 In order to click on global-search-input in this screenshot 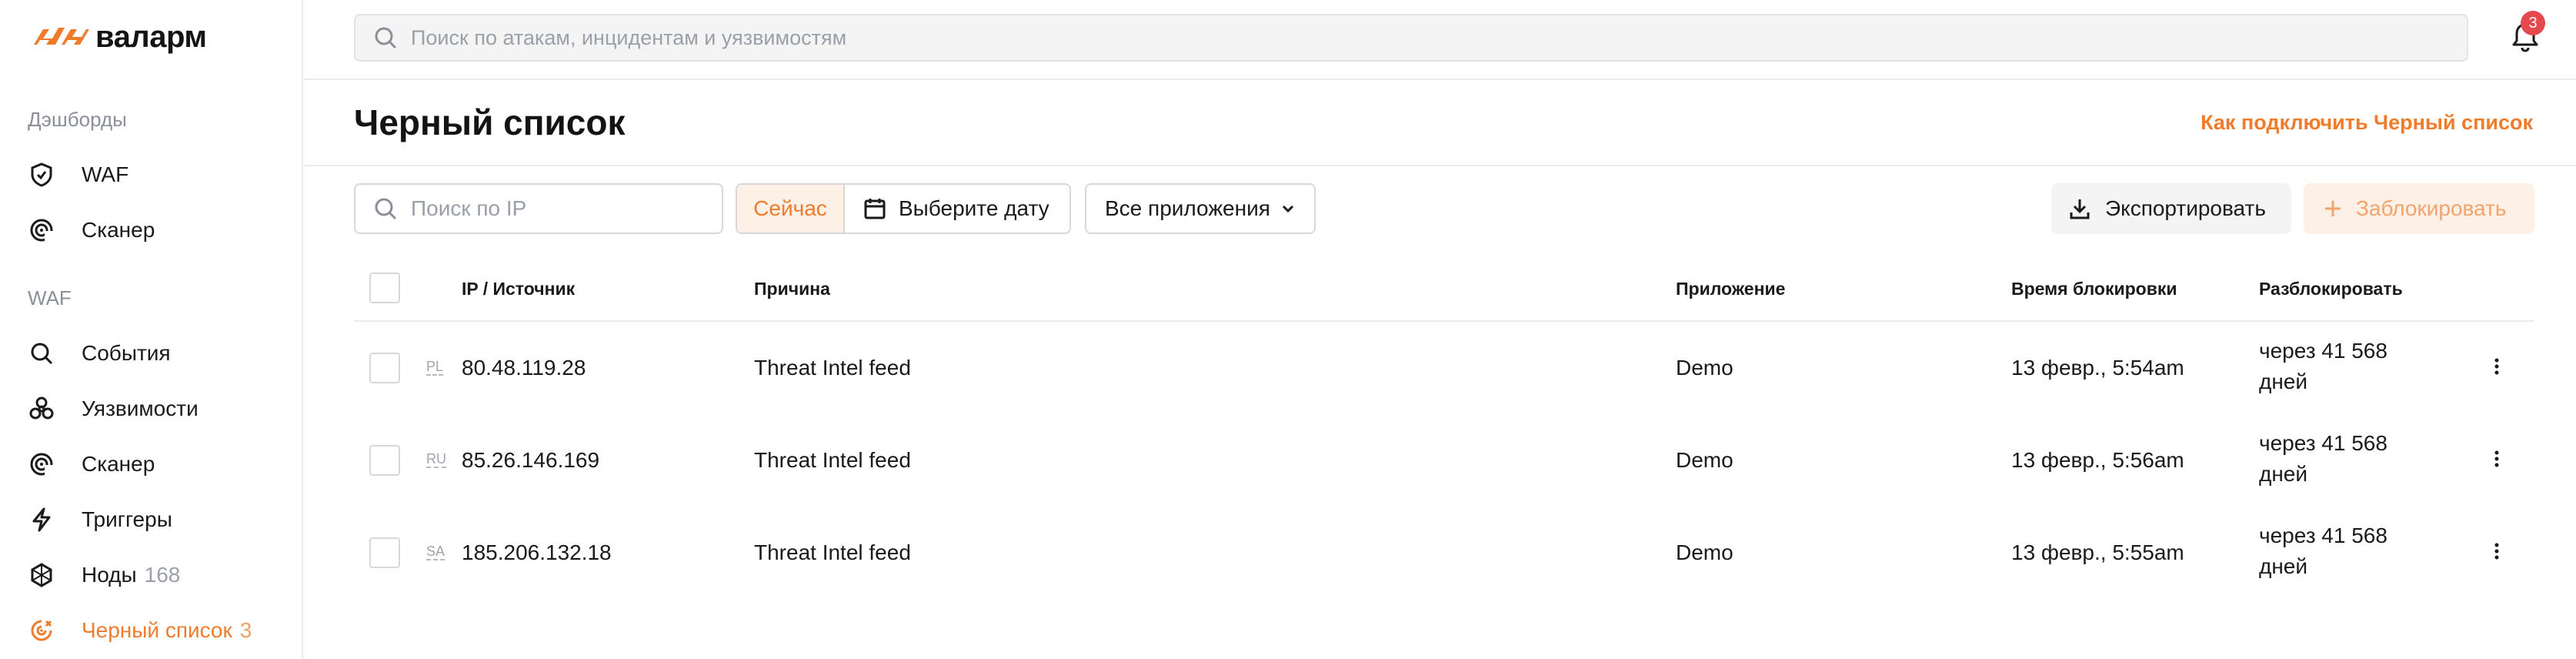, I will do `click(1411, 37)`.